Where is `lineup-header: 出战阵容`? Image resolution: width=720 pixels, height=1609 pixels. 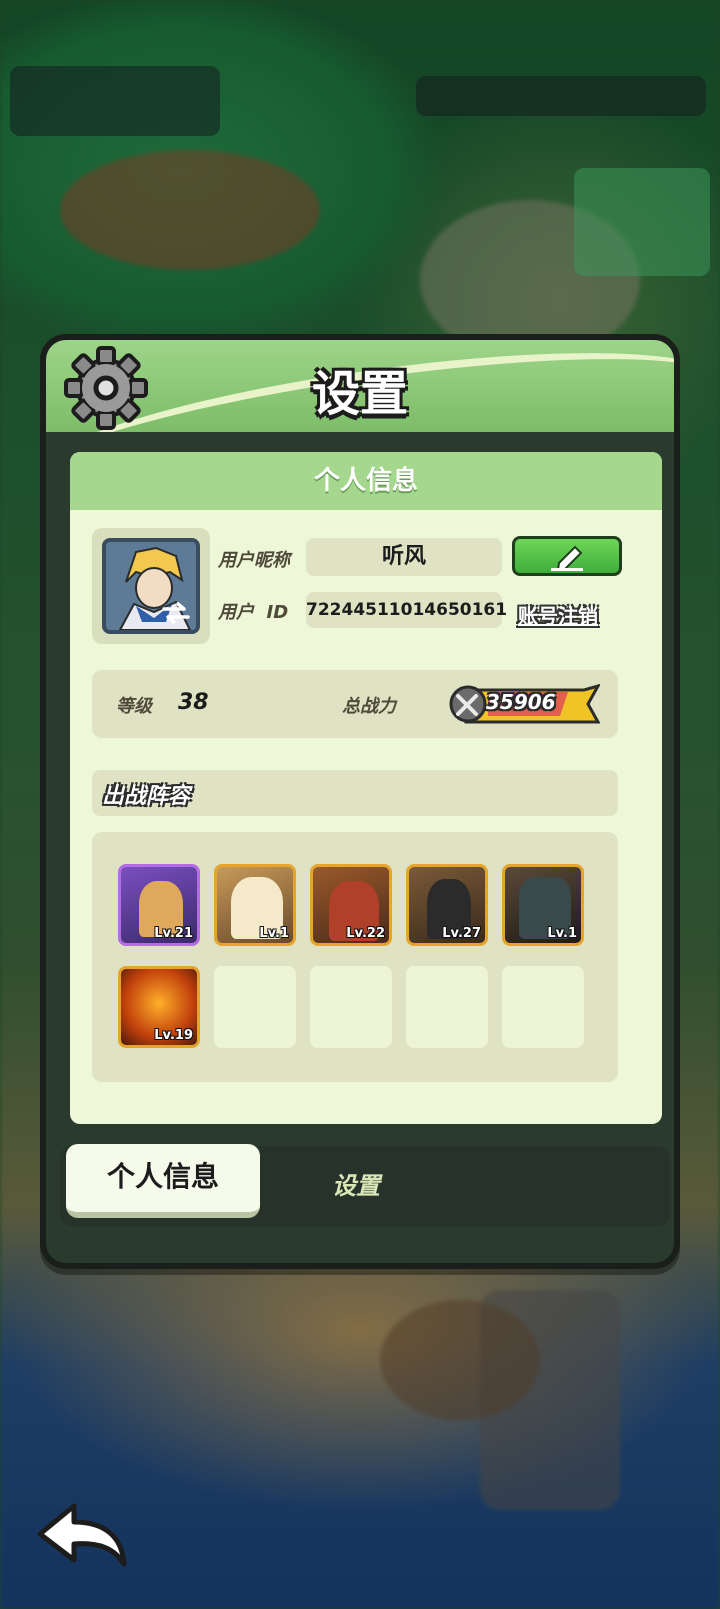 lineup-header: 出战阵容 is located at coordinates (355, 793).